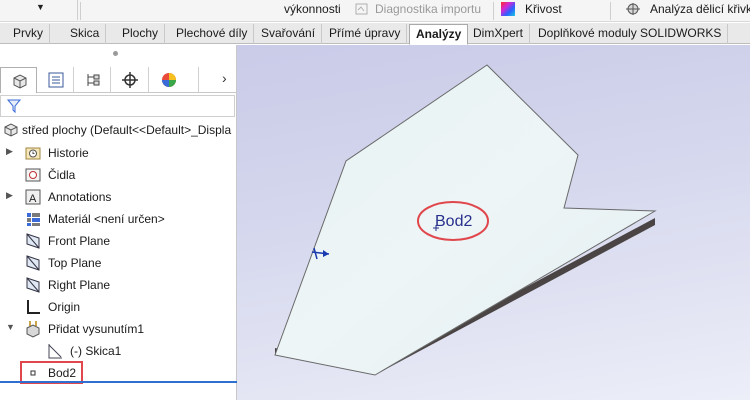  Describe the element at coordinates (212, 34) in the screenshot. I see `tab-sheet-metal: Plechové díly` at that location.